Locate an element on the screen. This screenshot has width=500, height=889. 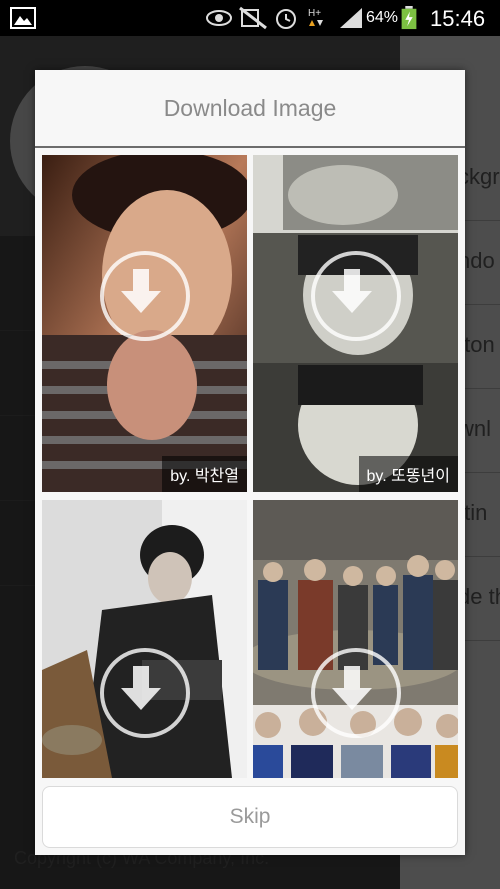
alarm-icon is located at coordinates (286, 19).